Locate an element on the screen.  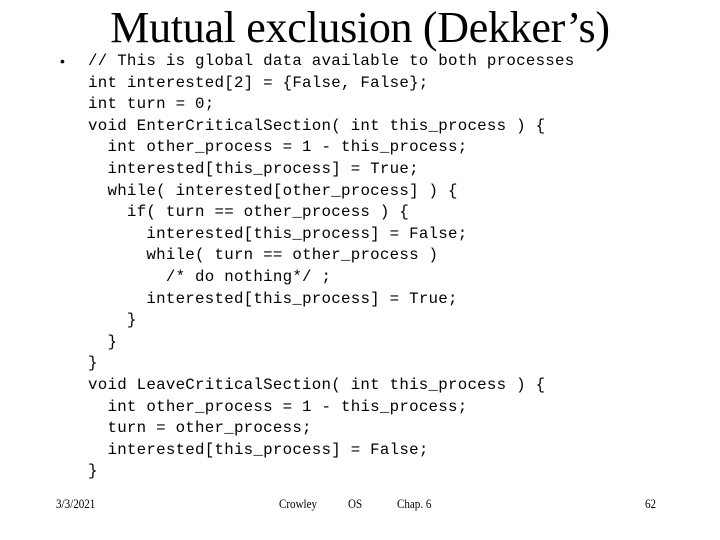
code-line: while( turn == other_process ) is located at coordinates (331, 256).